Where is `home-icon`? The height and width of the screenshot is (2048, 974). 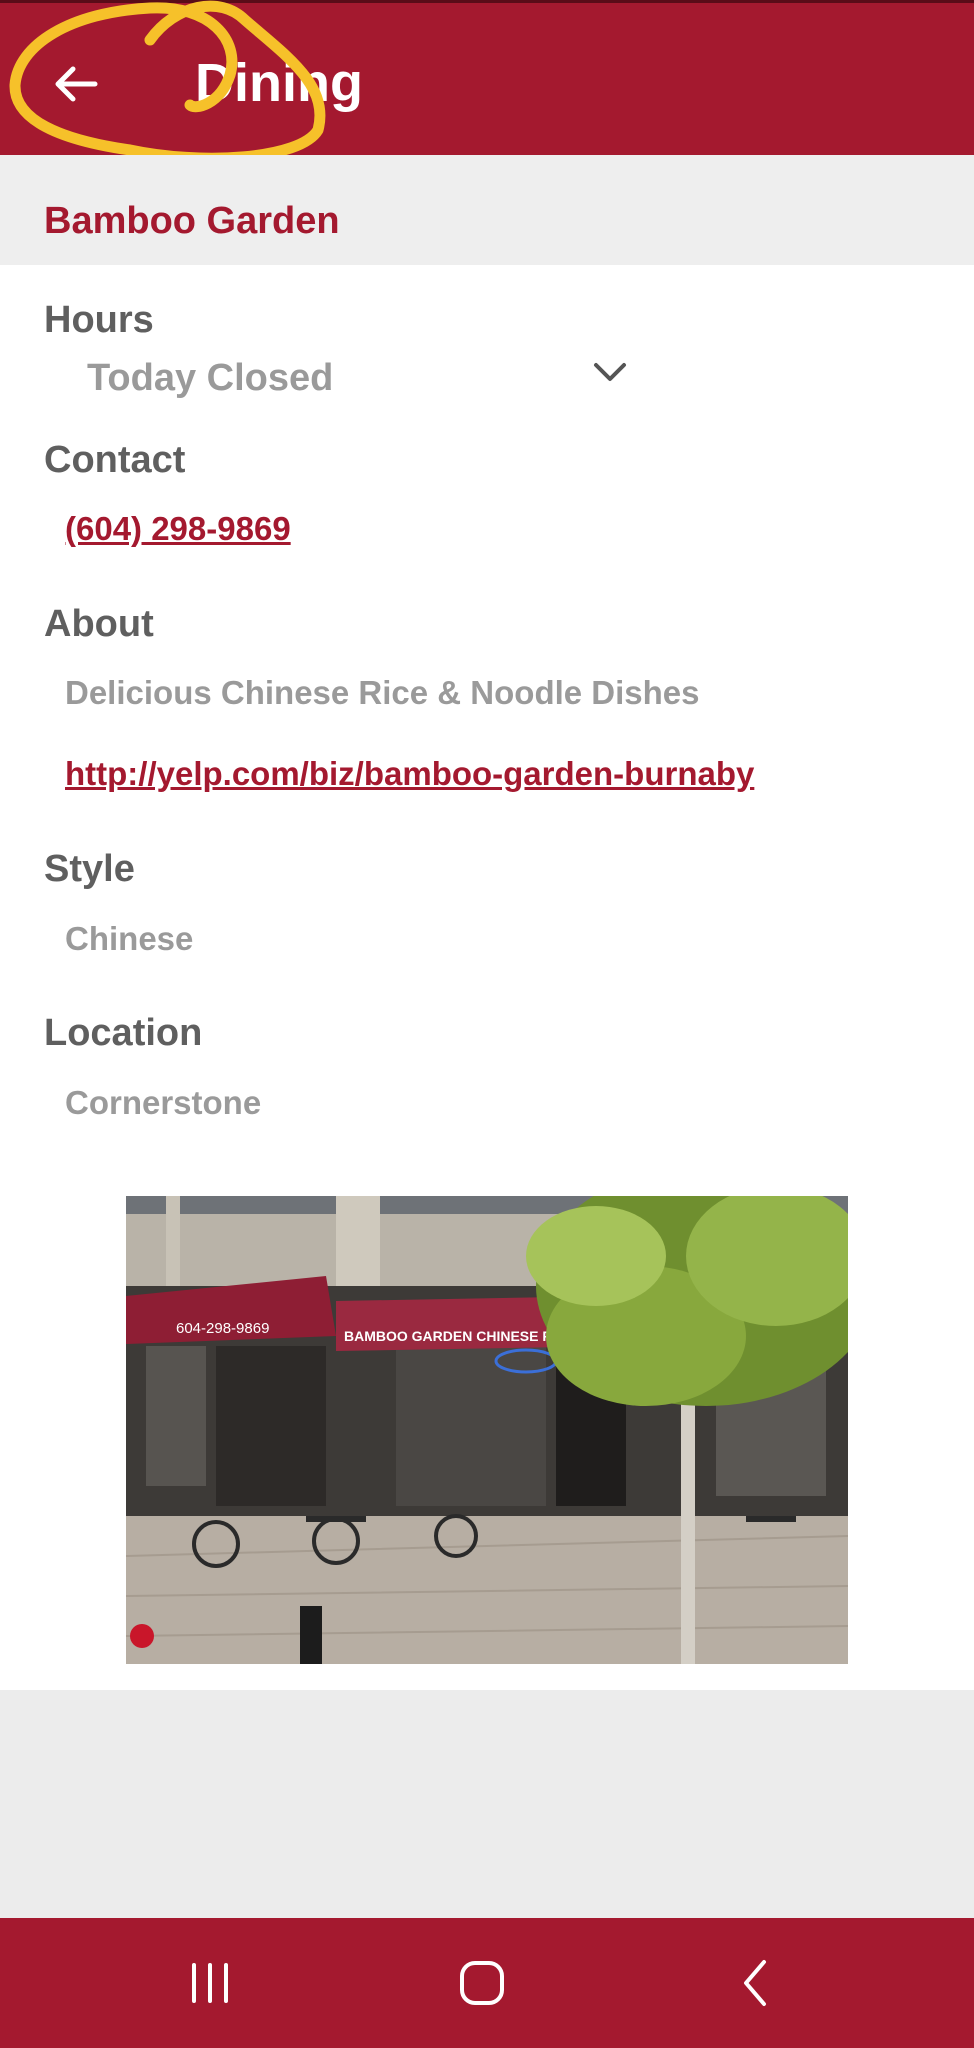 home-icon is located at coordinates (482, 1983).